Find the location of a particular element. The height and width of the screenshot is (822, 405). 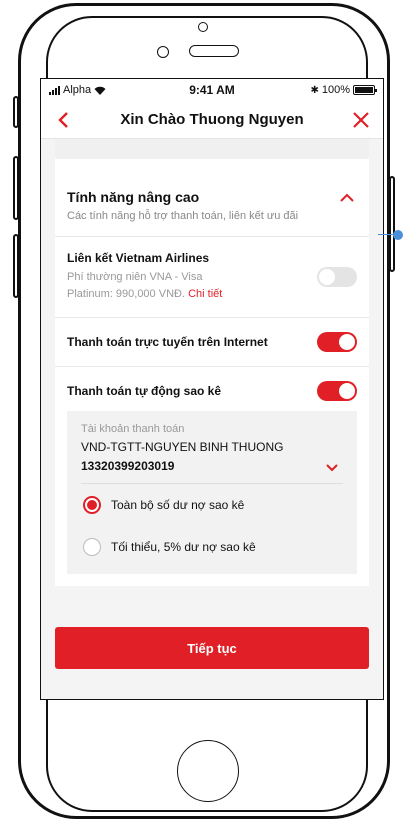

battery-label: 100% is located at coordinates (335, 90).